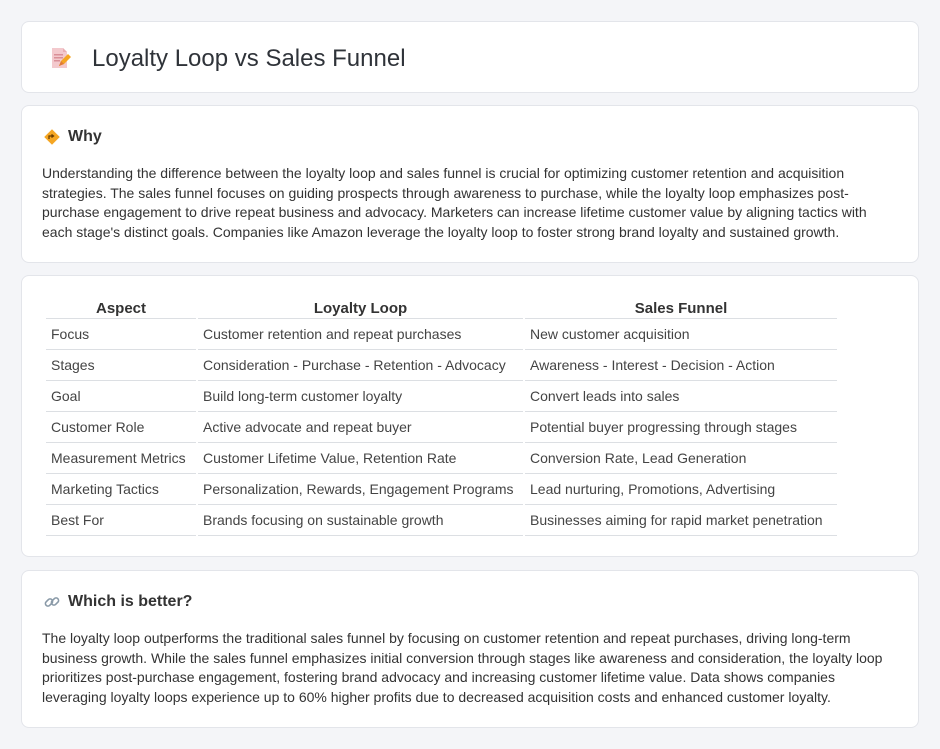 The image size is (940, 749). I want to click on page-title: Loyalty Loop vs Sales Funnel, so click(249, 58).